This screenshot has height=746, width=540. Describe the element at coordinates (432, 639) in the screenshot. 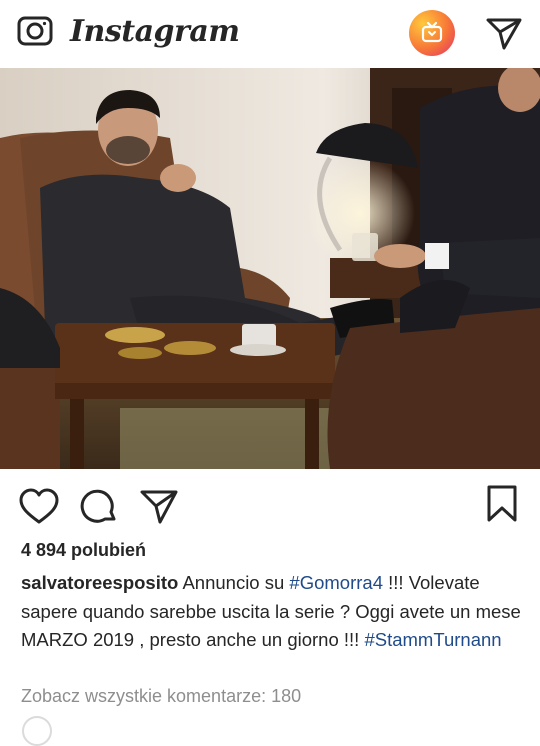

I see `hashtag-link: #StammTurnann` at that location.